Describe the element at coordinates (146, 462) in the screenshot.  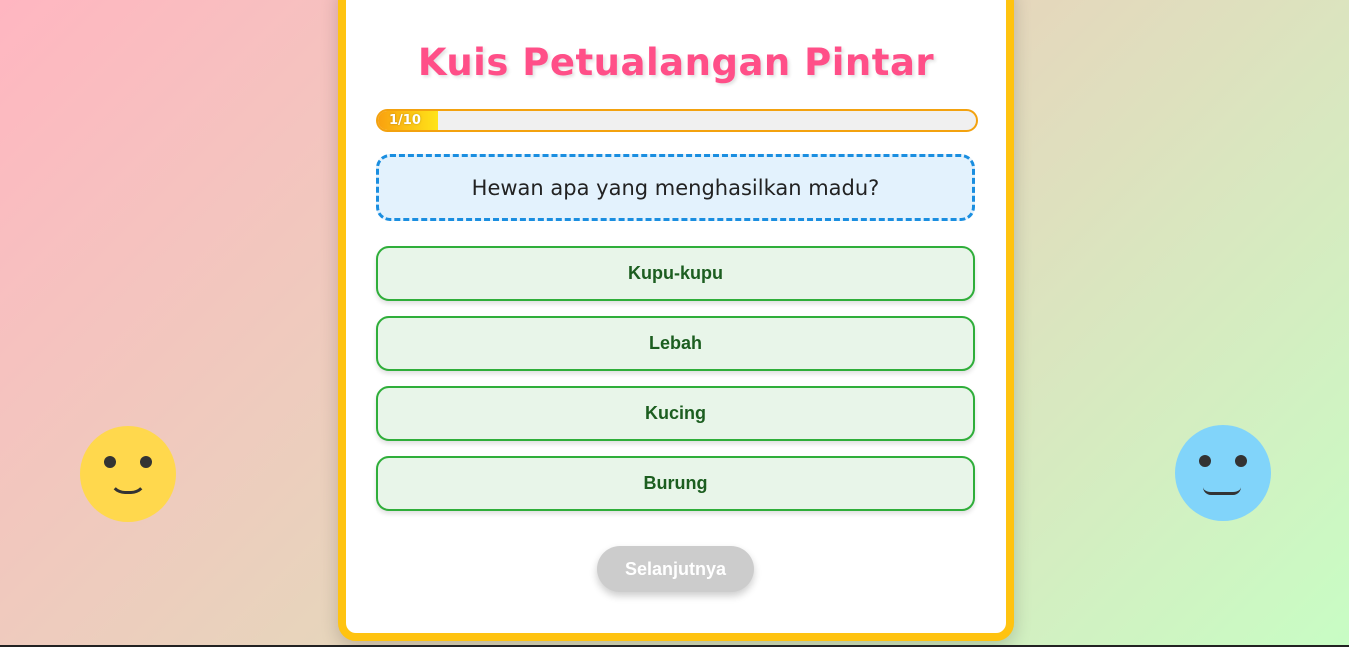
I see `smiley-eye-right` at that location.